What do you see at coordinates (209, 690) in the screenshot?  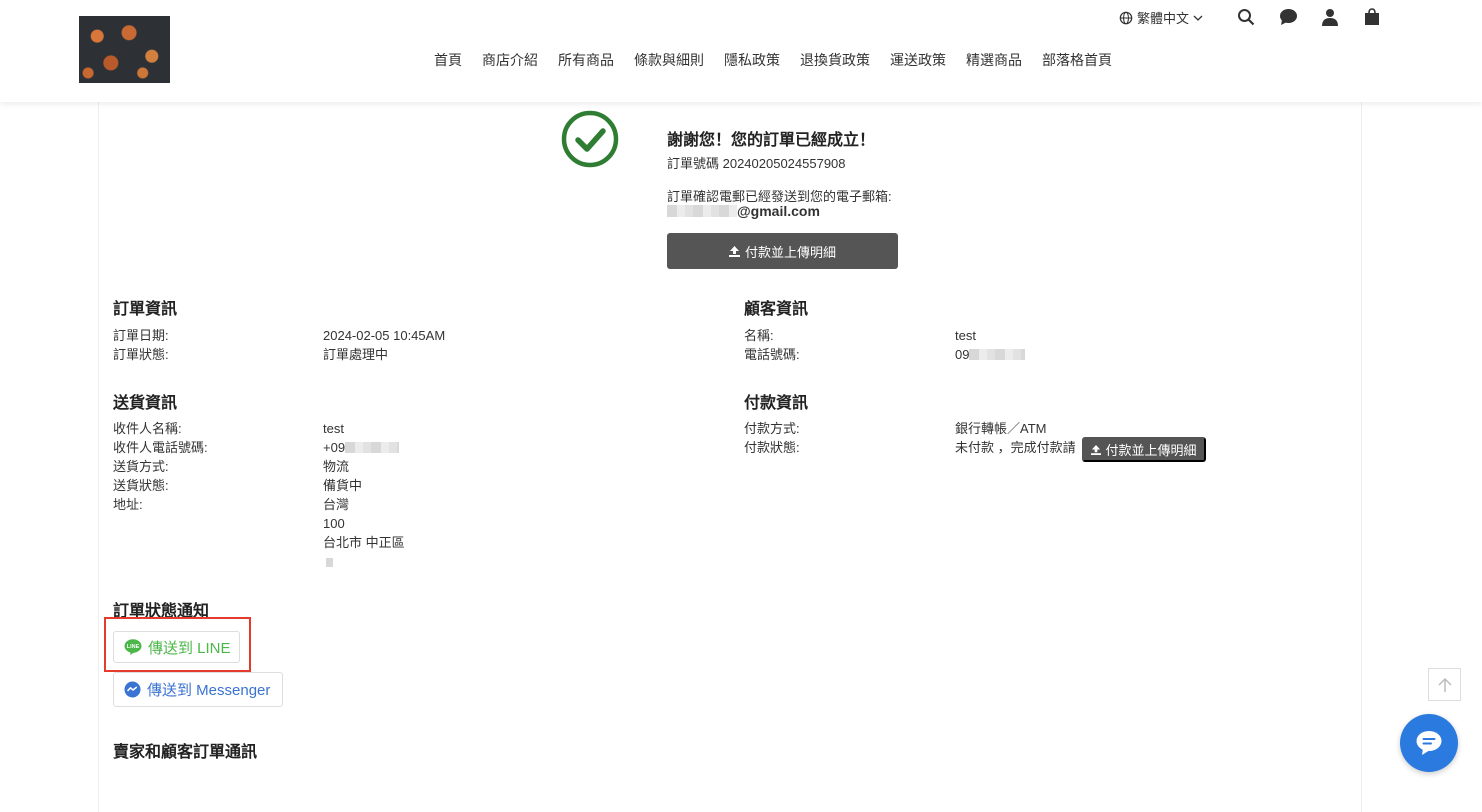 I see `messenger-button-label: 傳送到 Messenger` at bounding box center [209, 690].